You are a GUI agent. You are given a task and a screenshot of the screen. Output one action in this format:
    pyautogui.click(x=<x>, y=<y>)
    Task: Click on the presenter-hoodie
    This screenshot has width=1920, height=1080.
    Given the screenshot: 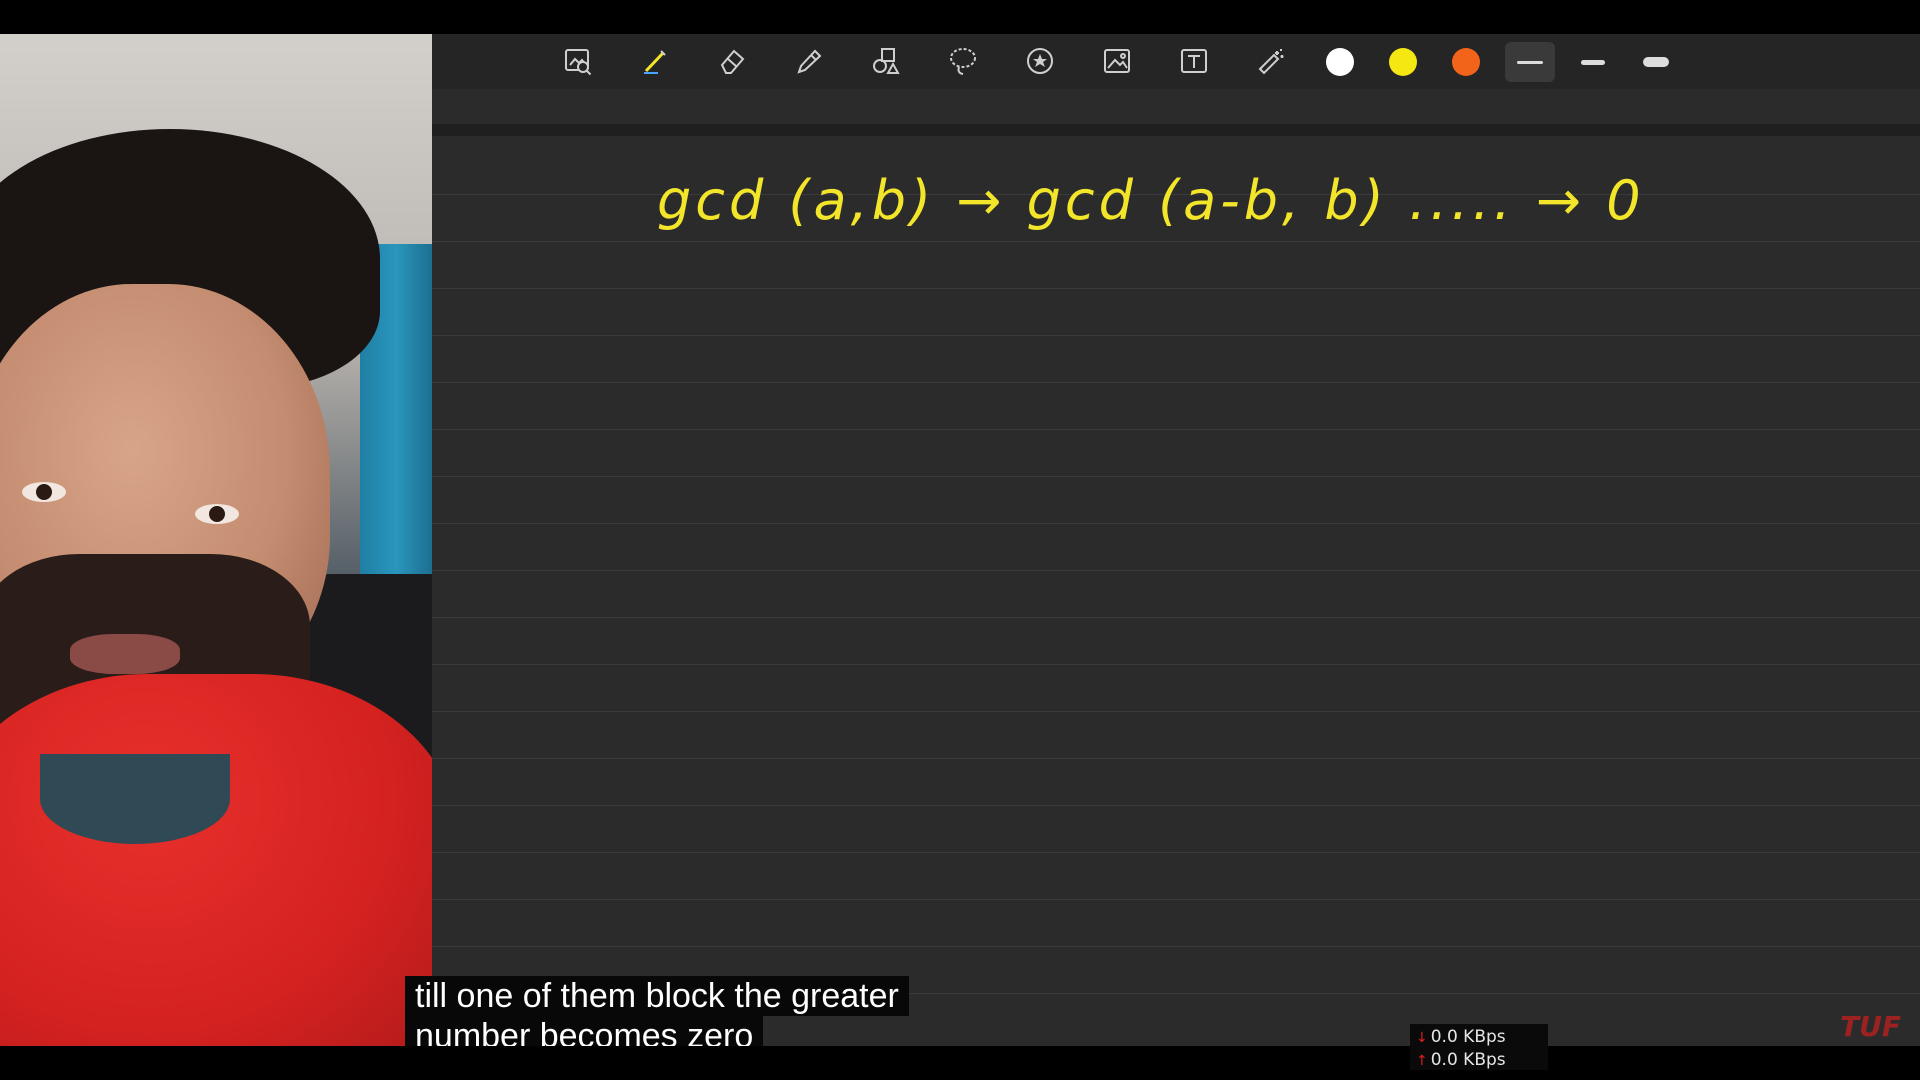 What is the action you would take?
    pyautogui.click(x=216, y=860)
    